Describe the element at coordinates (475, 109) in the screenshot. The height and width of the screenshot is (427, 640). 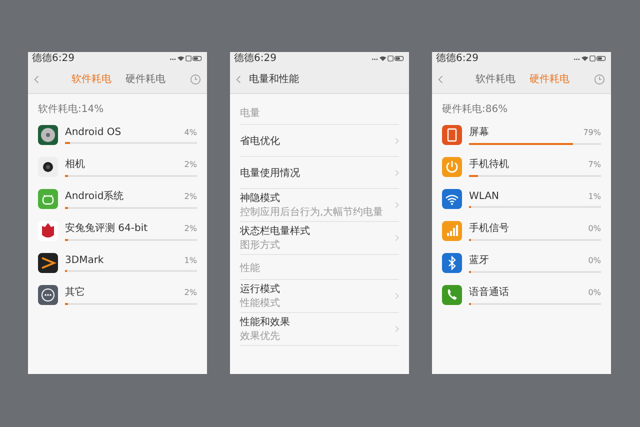
I see `usage-summary: 硬件耗电:86%` at that location.